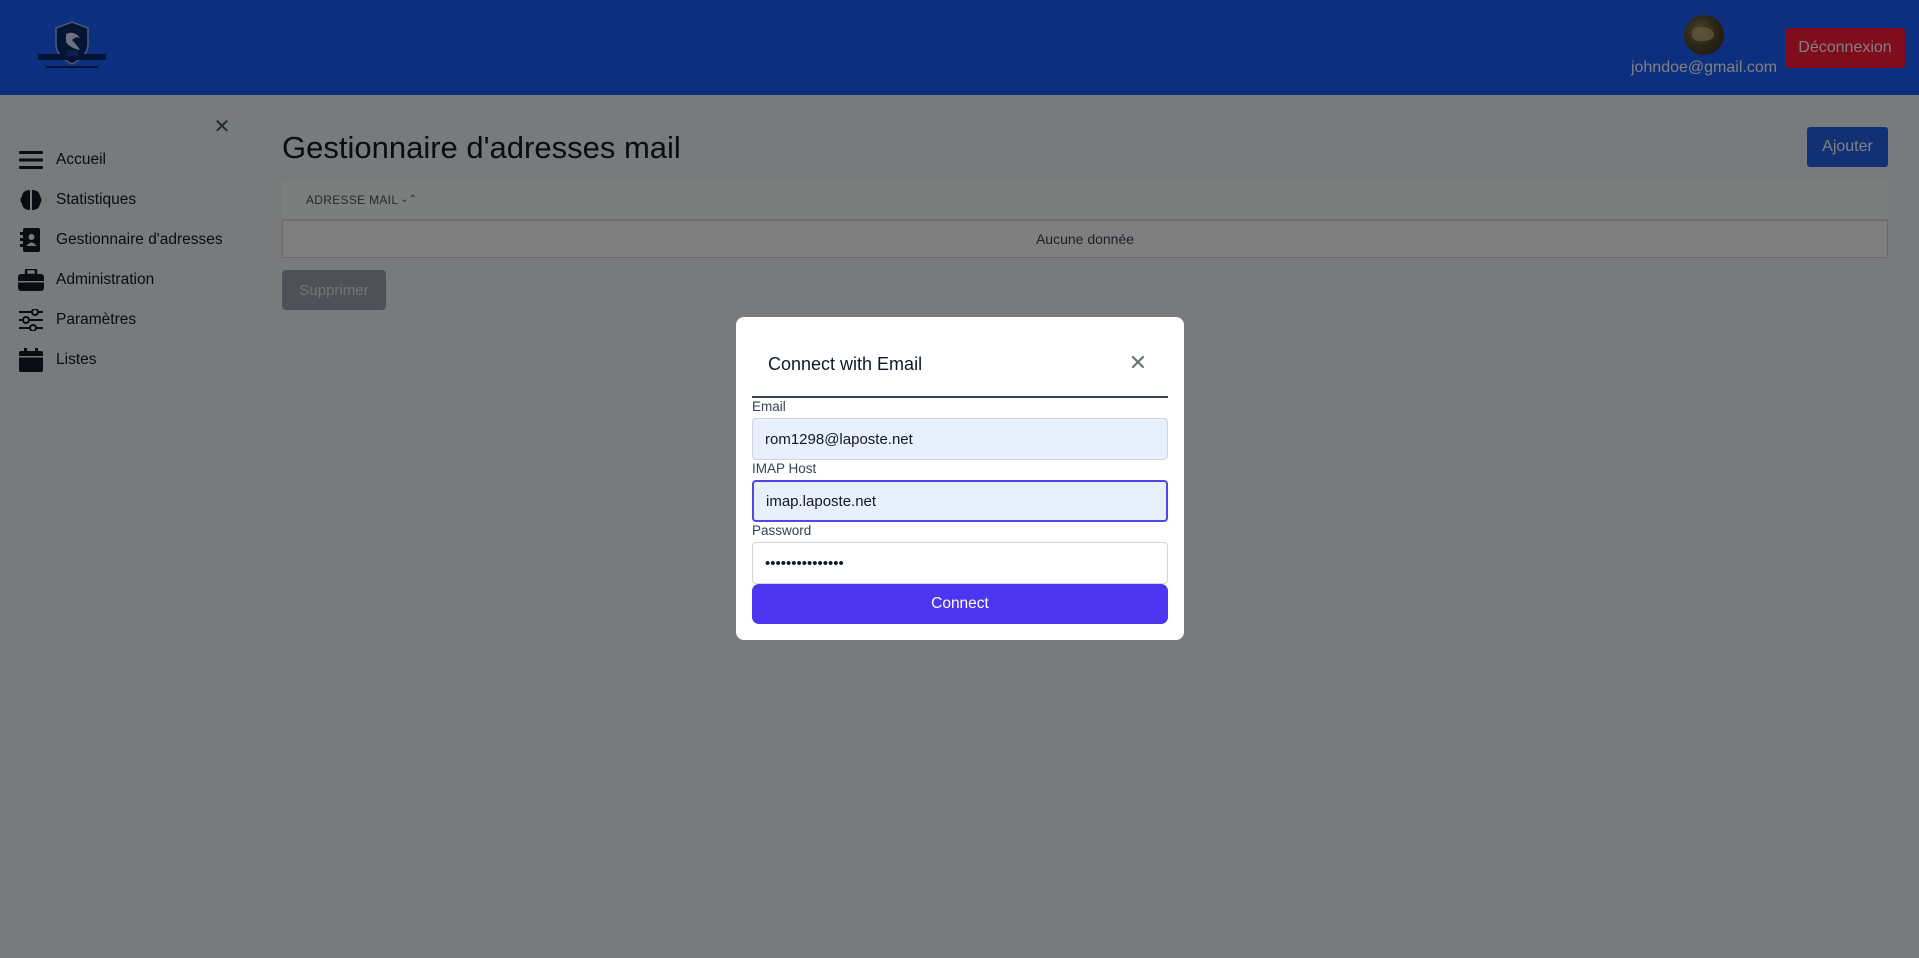 This screenshot has height=958, width=1919. I want to click on connect-button: Connect, so click(960, 604).